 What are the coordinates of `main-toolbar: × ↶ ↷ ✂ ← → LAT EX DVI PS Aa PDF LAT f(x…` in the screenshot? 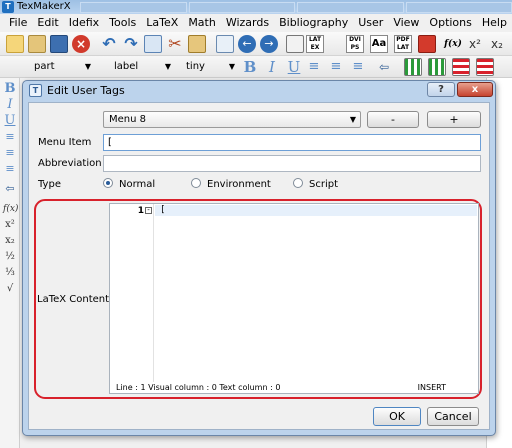 It's located at (256, 44).